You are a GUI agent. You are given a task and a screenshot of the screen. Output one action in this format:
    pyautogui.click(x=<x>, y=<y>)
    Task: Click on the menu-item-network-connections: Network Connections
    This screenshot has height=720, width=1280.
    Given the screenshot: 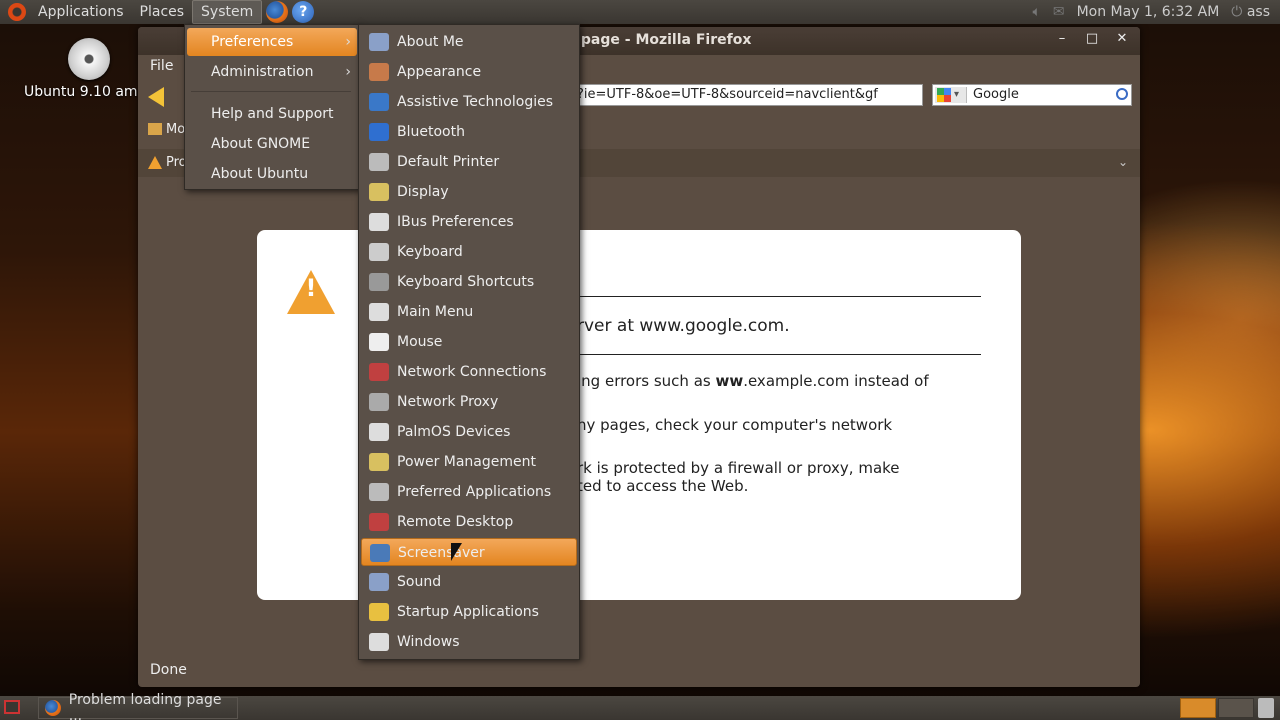 What is the action you would take?
    pyautogui.click(x=469, y=372)
    